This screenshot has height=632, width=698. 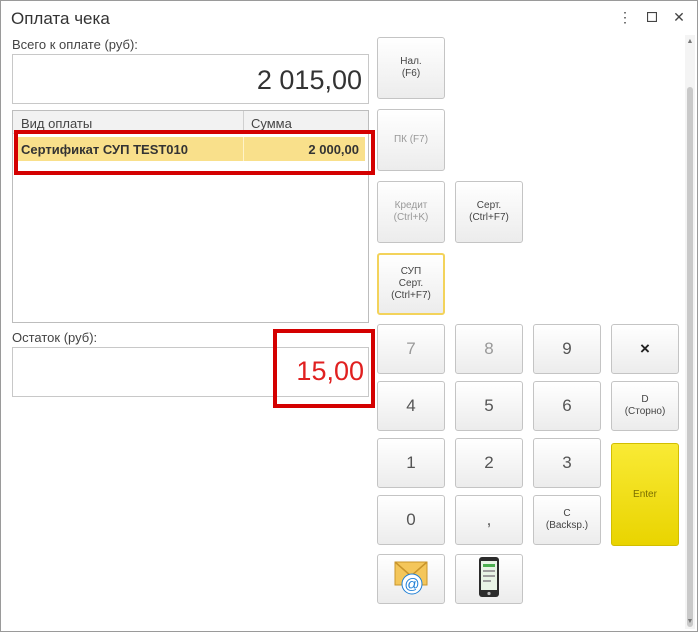 I want to click on key-8: 8, so click(x=489, y=349).